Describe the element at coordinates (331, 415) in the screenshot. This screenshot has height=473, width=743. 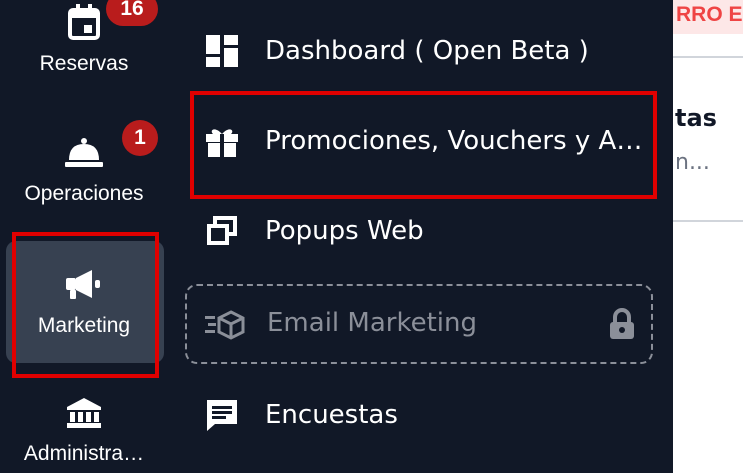
I see `submenu-label-encuestas: Encuestas` at that location.